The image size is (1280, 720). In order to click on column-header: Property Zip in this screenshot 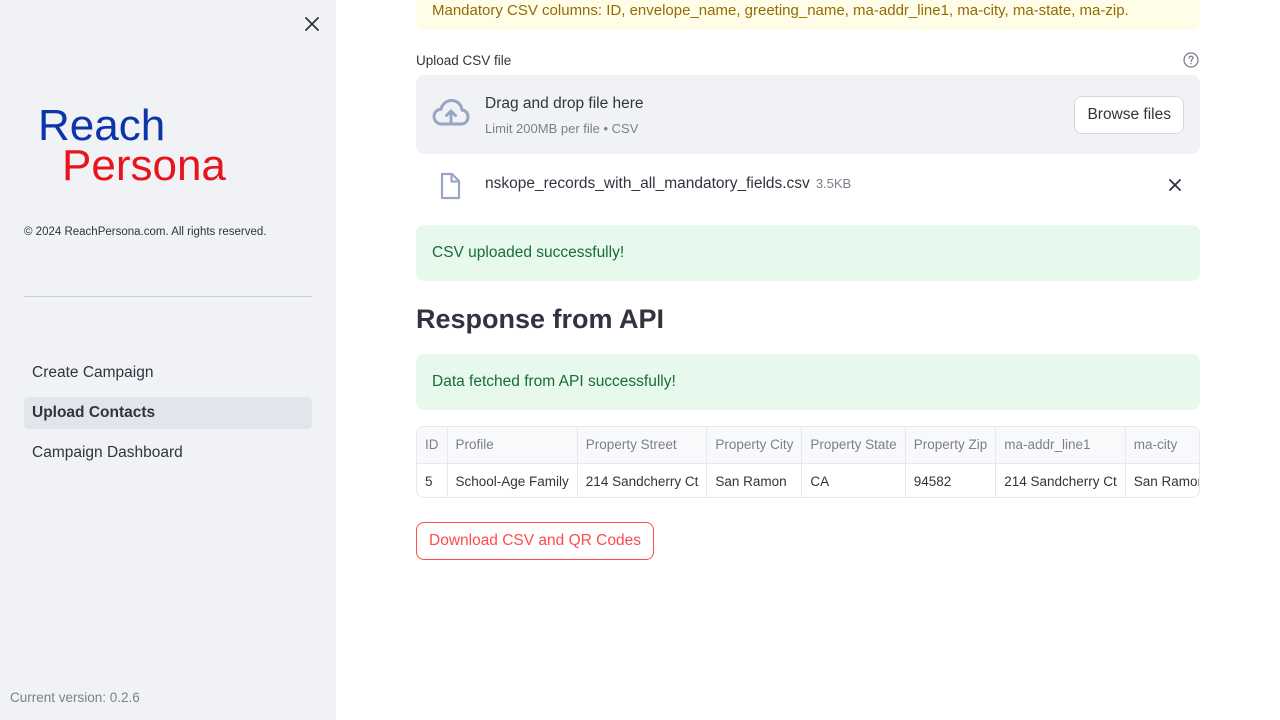, I will do `click(951, 445)`.